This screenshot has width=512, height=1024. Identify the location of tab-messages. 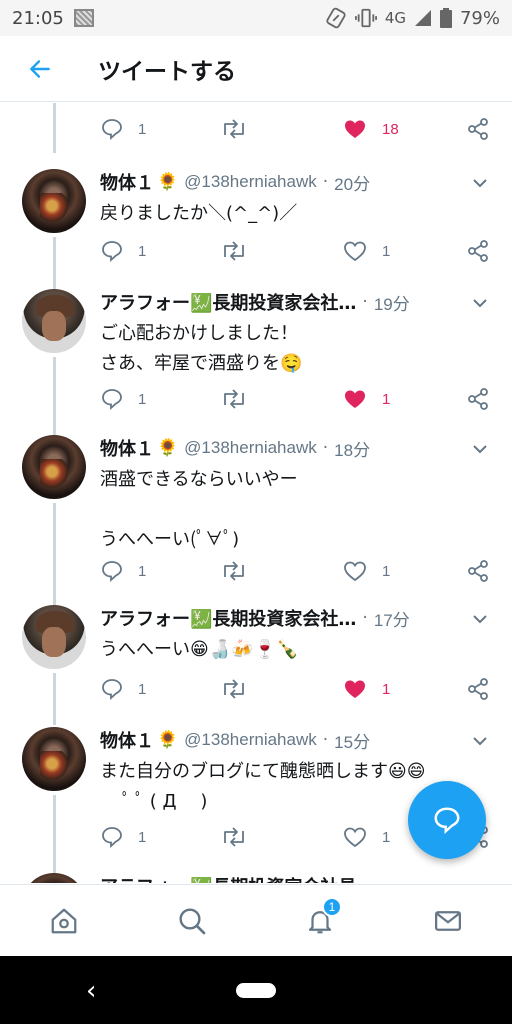
(448, 921).